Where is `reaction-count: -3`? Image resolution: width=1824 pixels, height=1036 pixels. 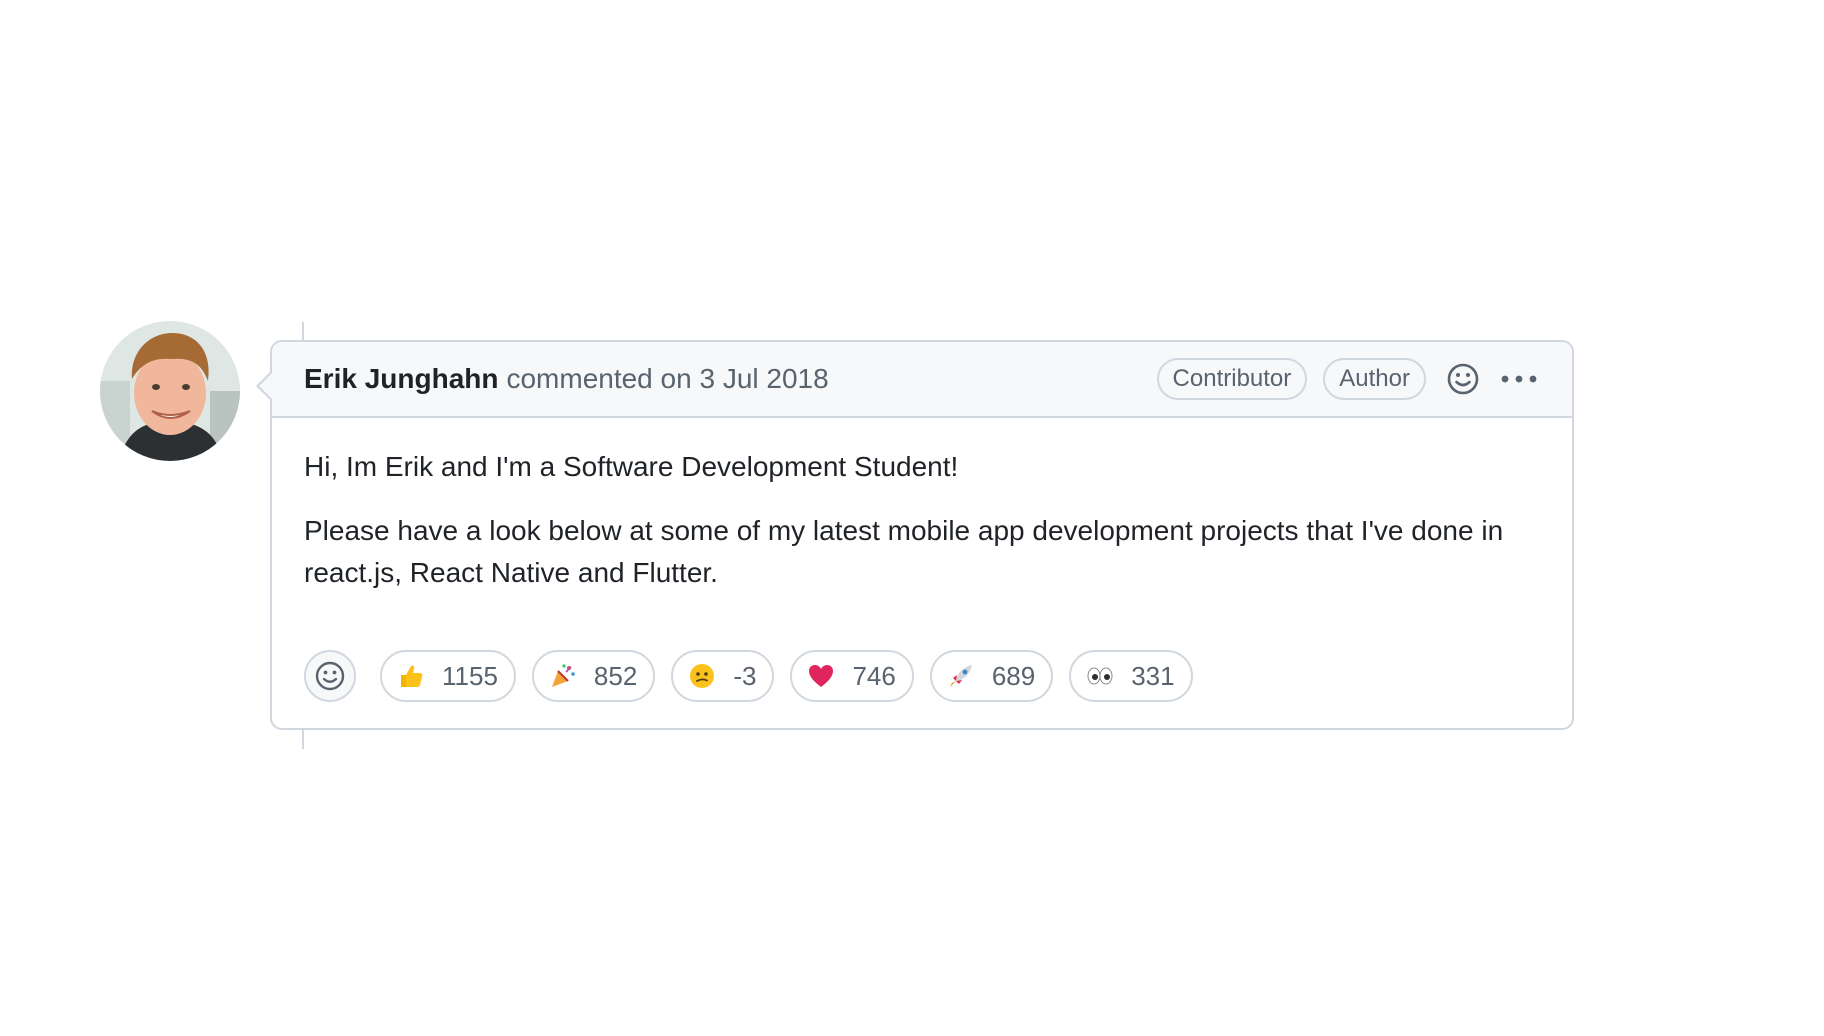
reaction-count: -3 is located at coordinates (745, 675).